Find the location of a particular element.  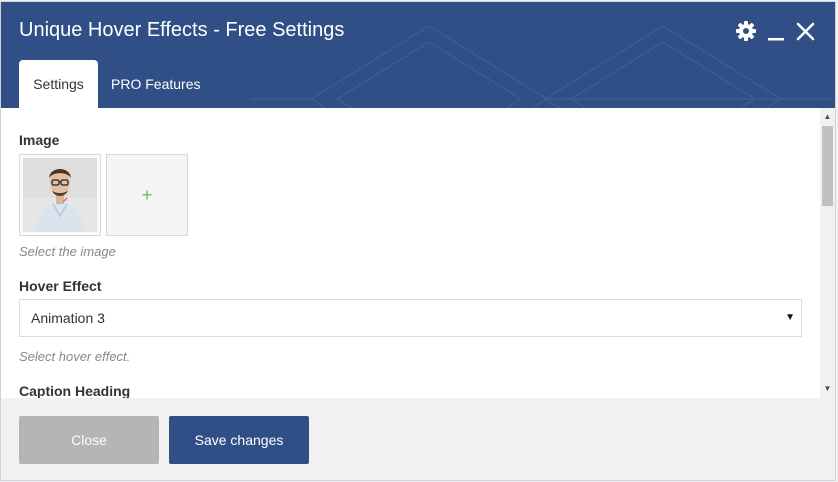

hover-effect-label: Hover Effect is located at coordinates (60, 286).